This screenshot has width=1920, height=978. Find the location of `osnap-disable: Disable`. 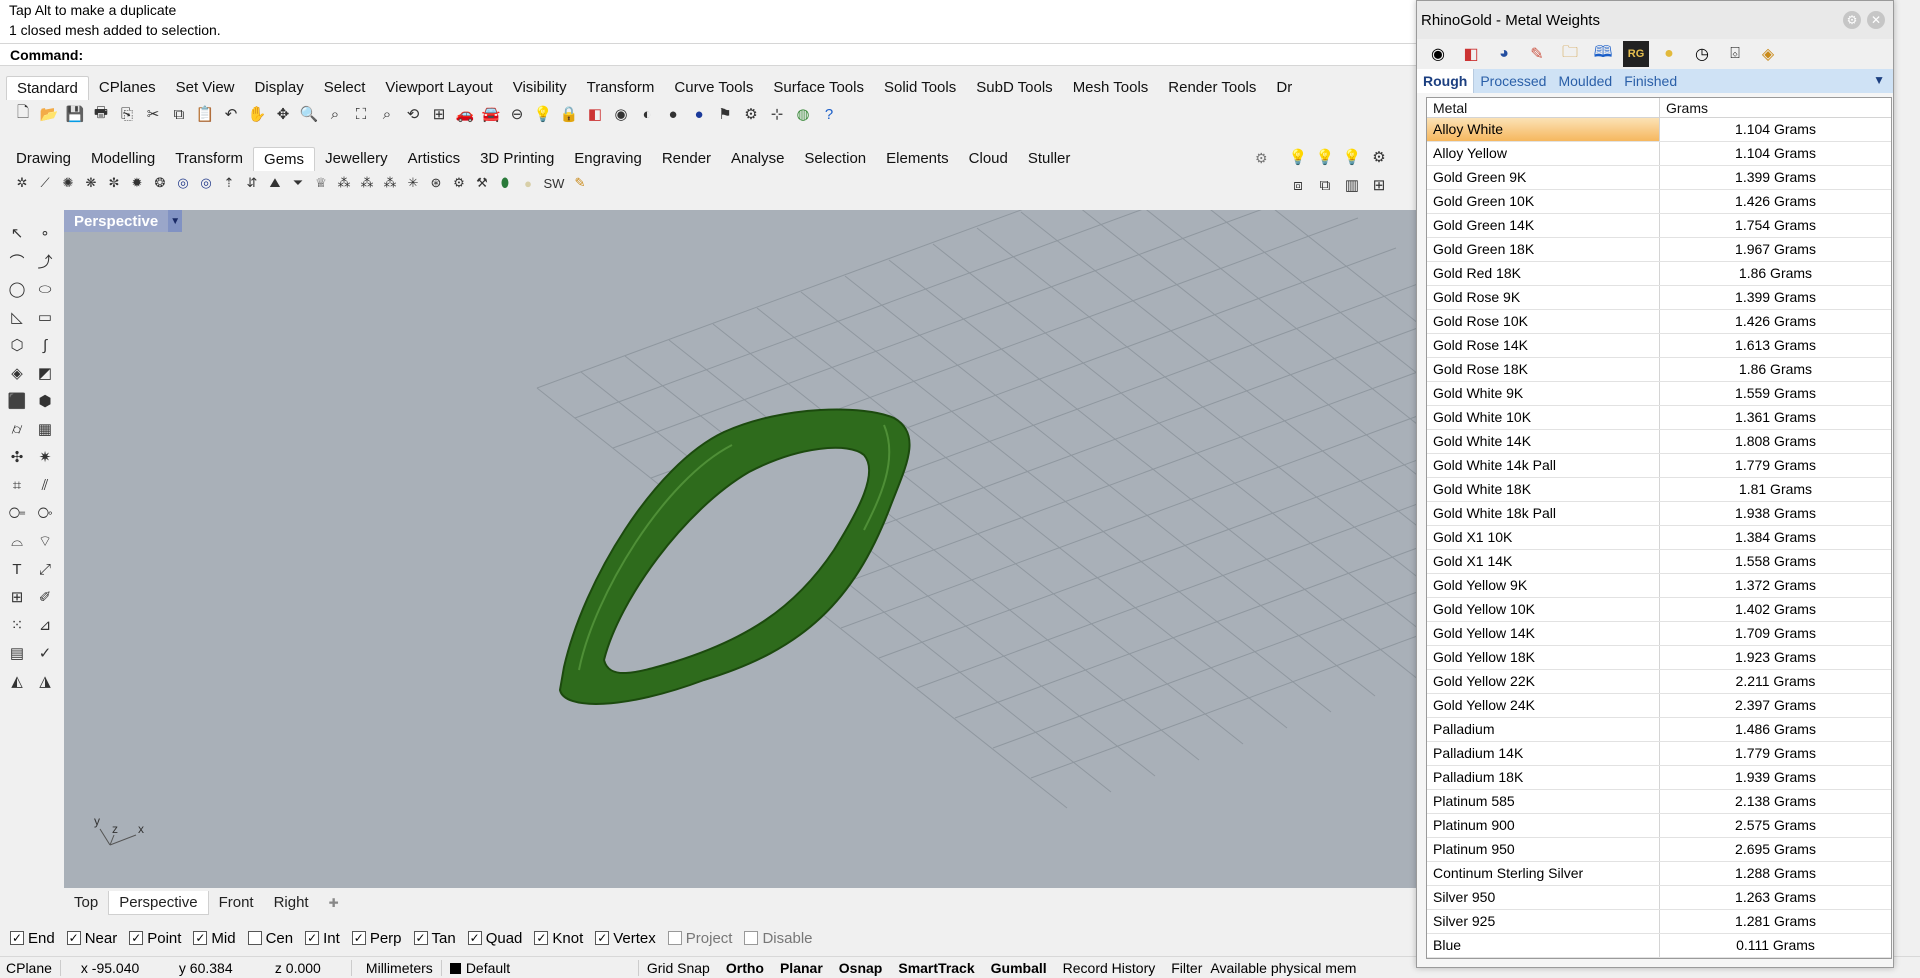

osnap-disable: Disable is located at coordinates (778, 938).